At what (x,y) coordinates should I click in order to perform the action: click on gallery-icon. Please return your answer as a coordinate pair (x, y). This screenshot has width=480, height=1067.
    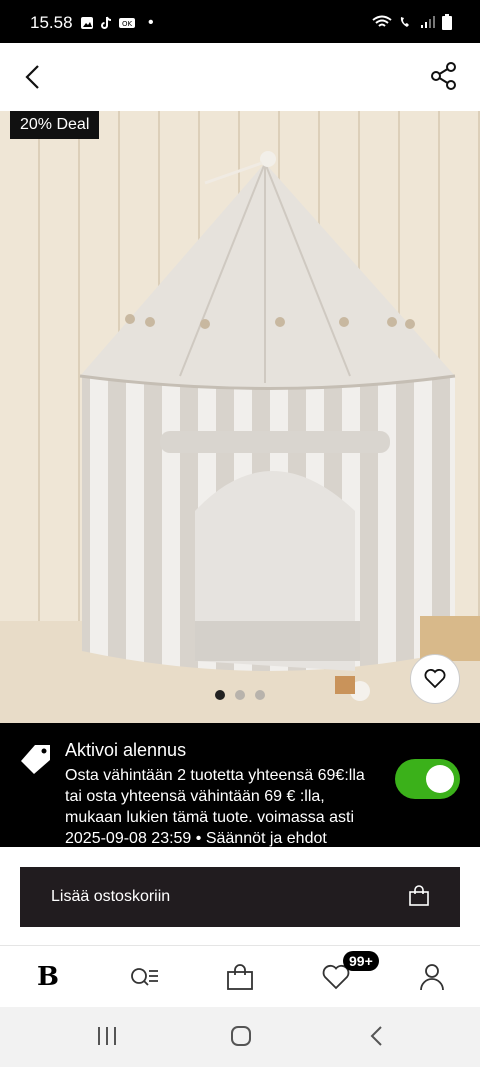
    Looking at the image, I should click on (87, 23).